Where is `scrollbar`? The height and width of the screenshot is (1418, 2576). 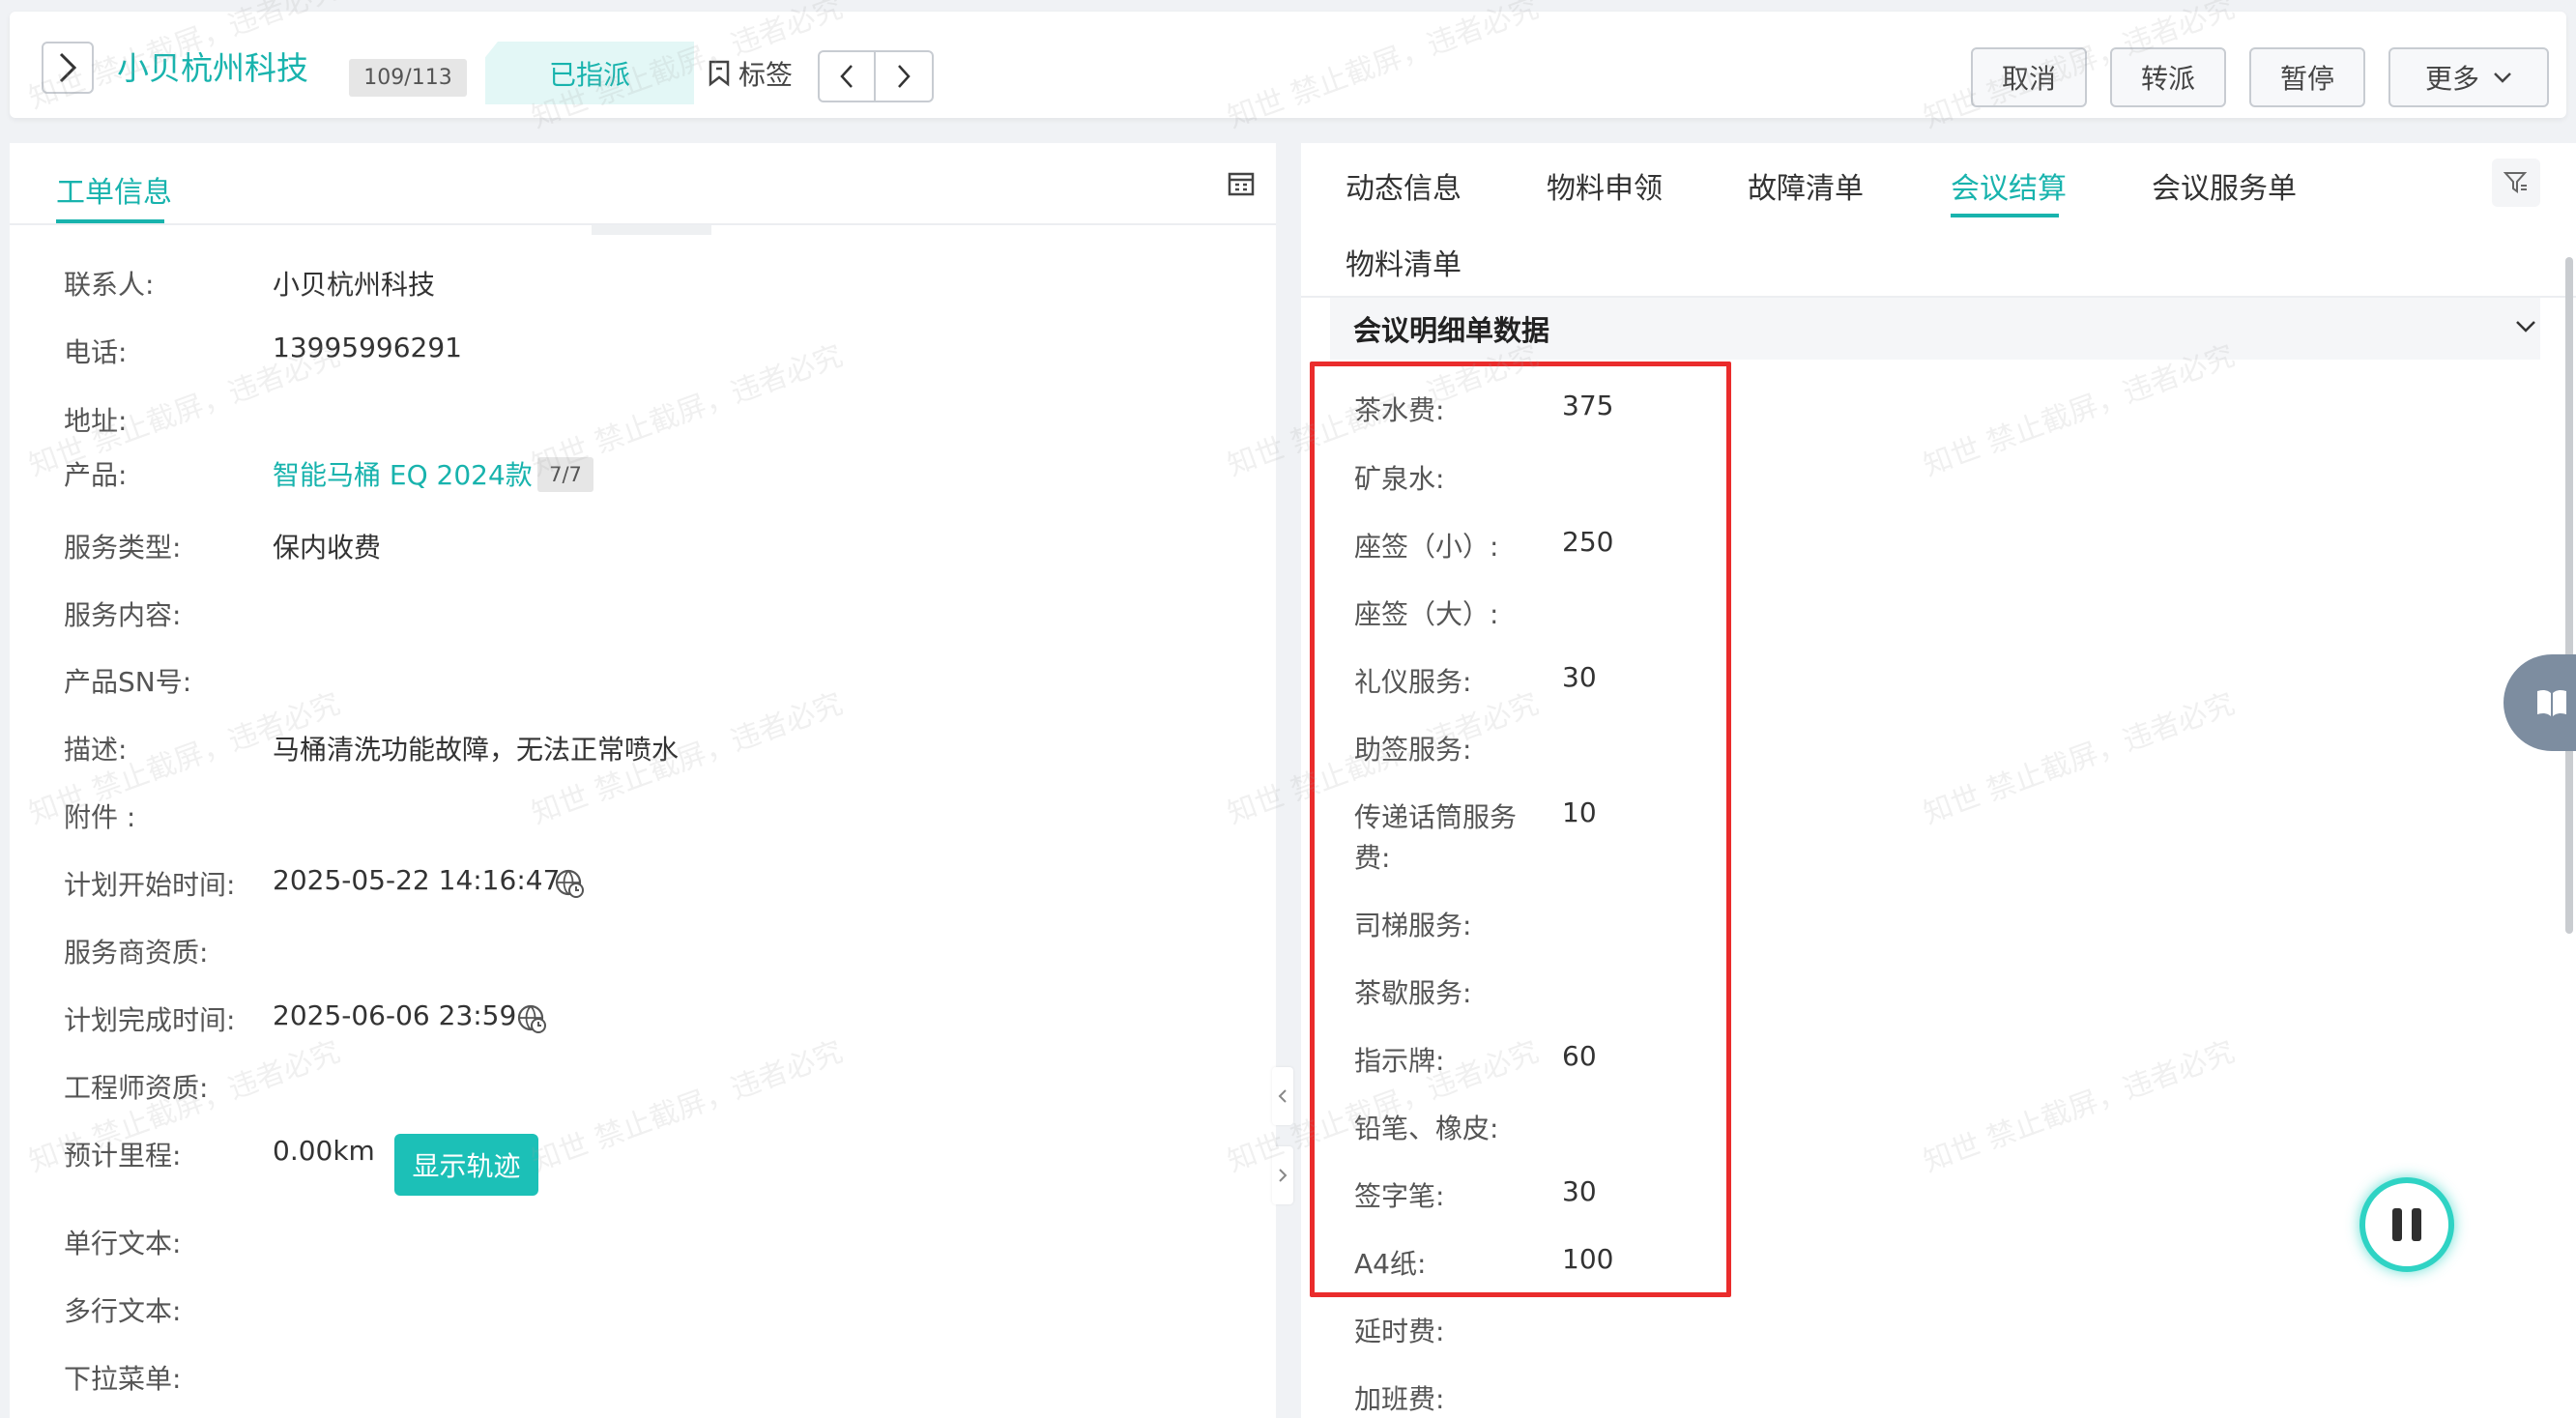
scrollbar is located at coordinates (2569, 595).